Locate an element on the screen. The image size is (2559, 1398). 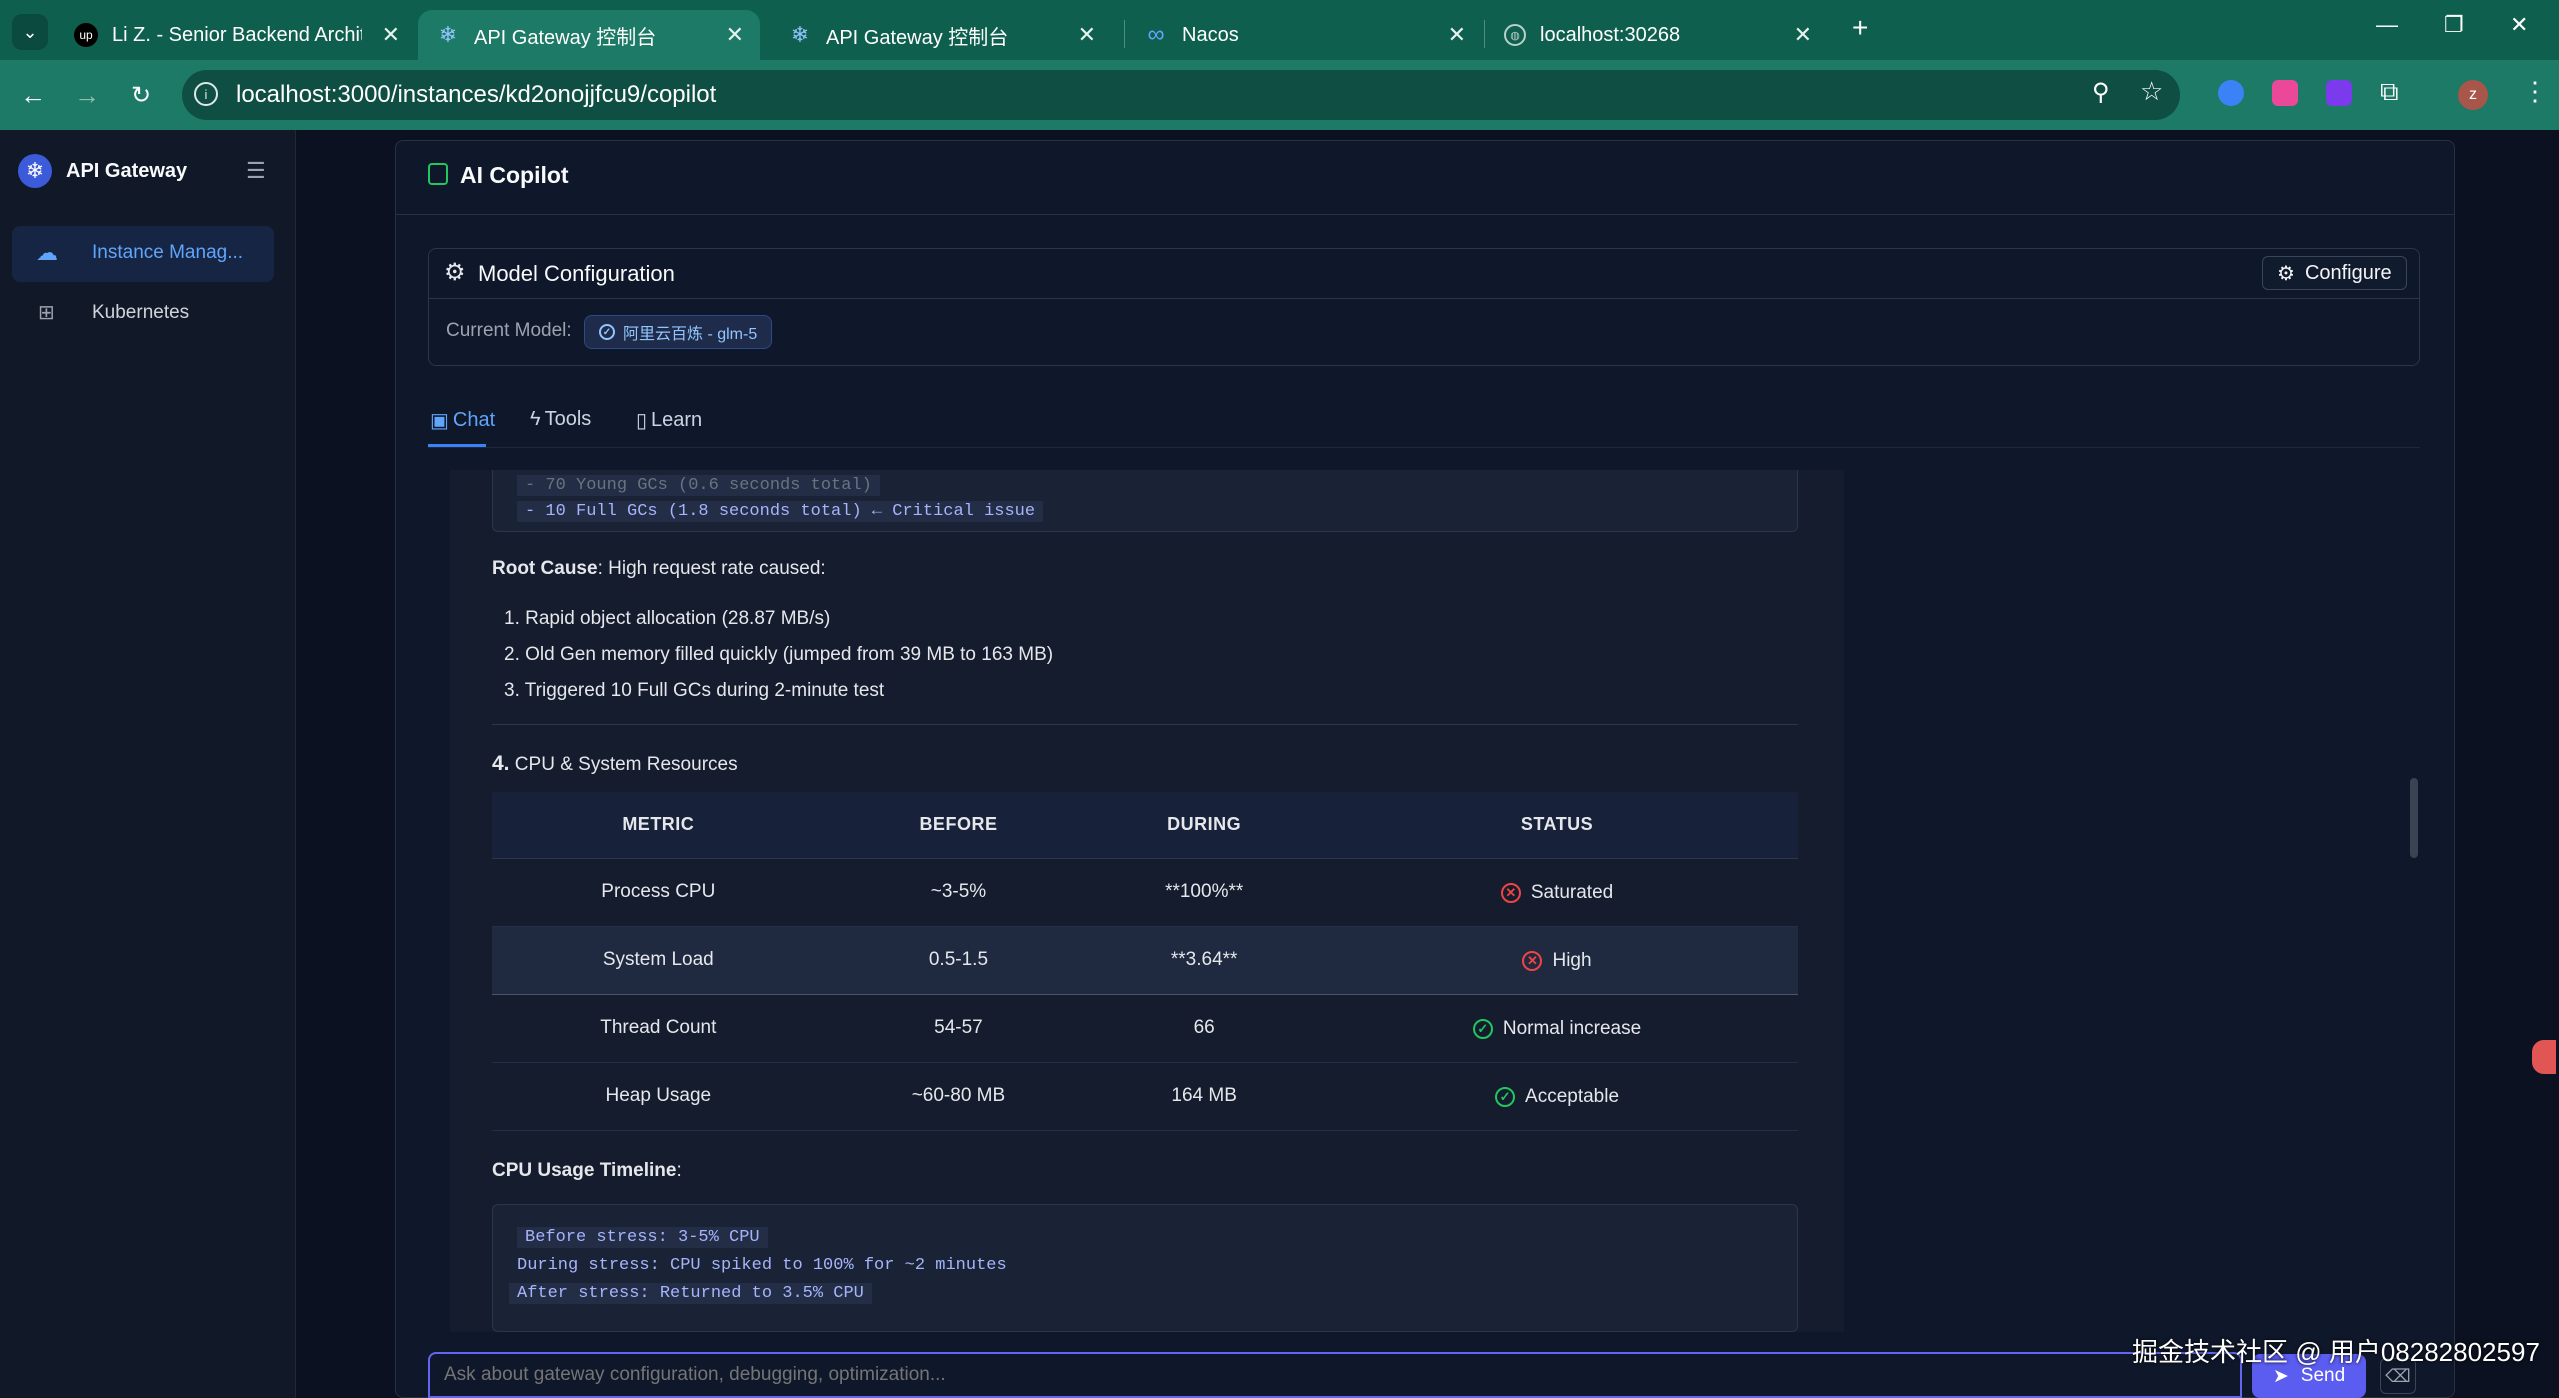
scrollbar-thumb is located at coordinates (2414, 818).